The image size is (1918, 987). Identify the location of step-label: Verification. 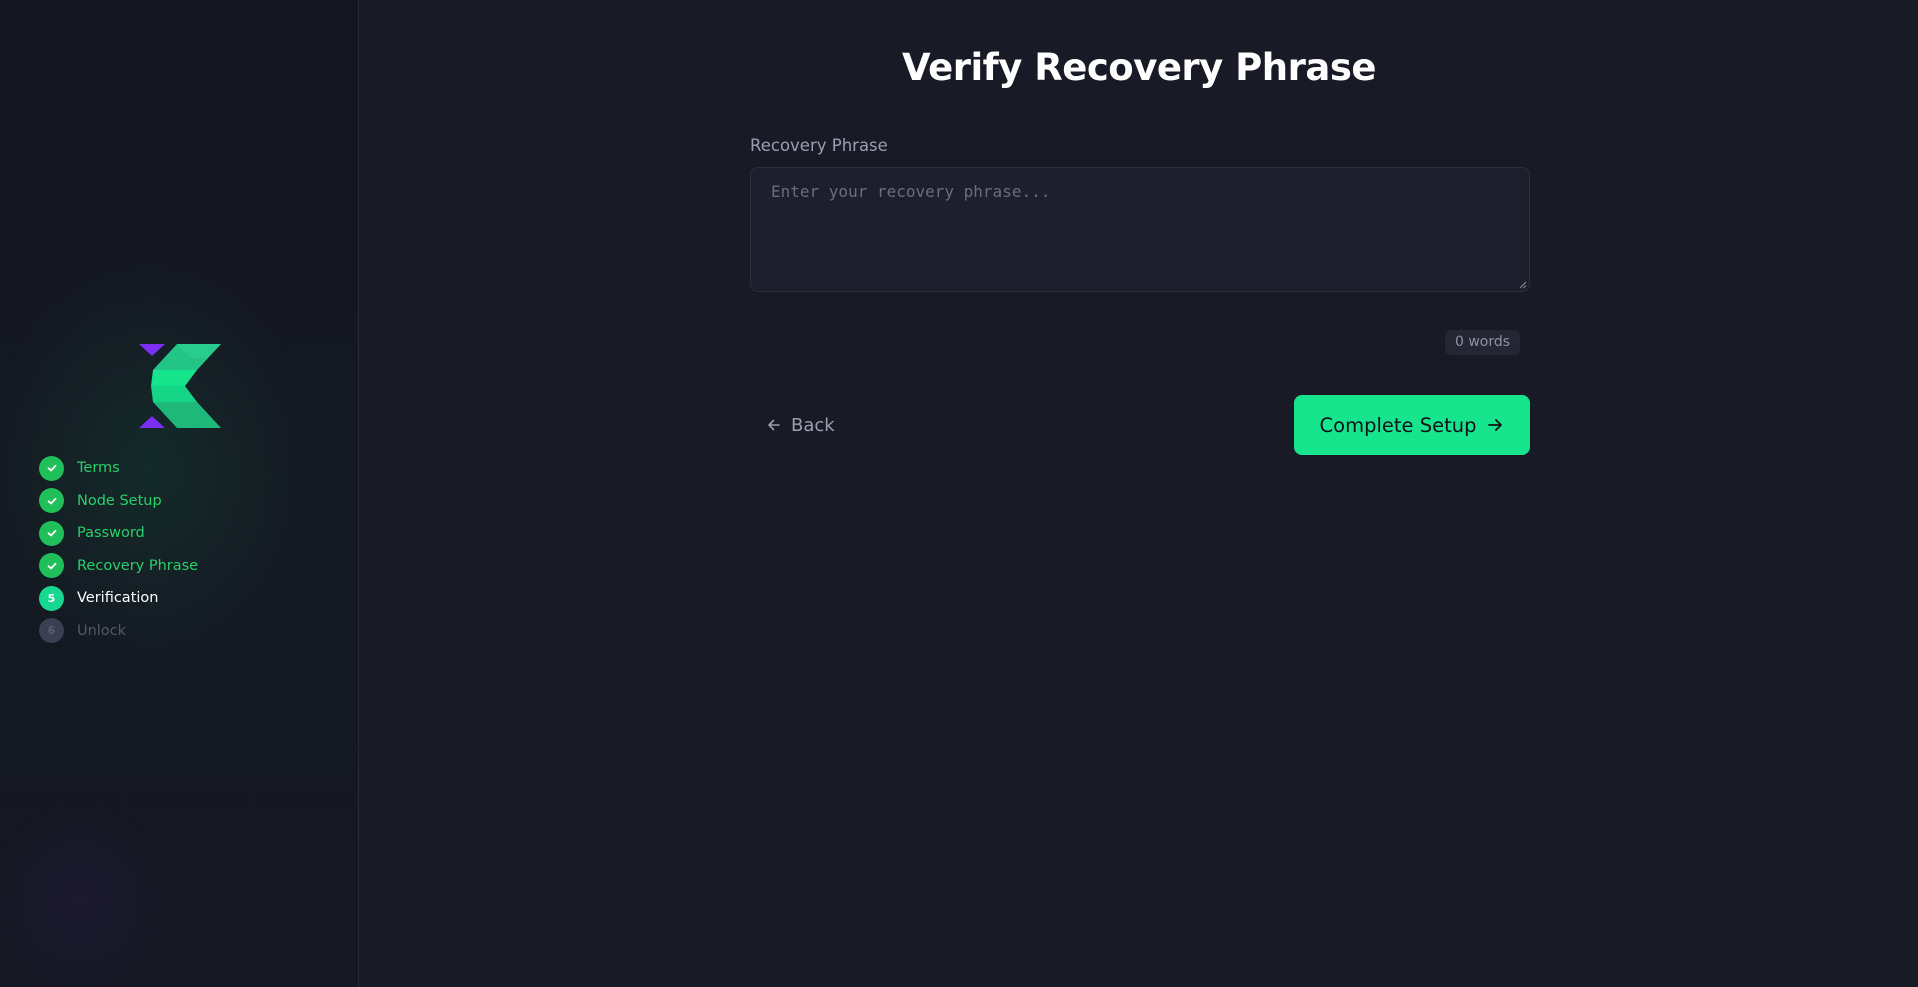
(118, 598).